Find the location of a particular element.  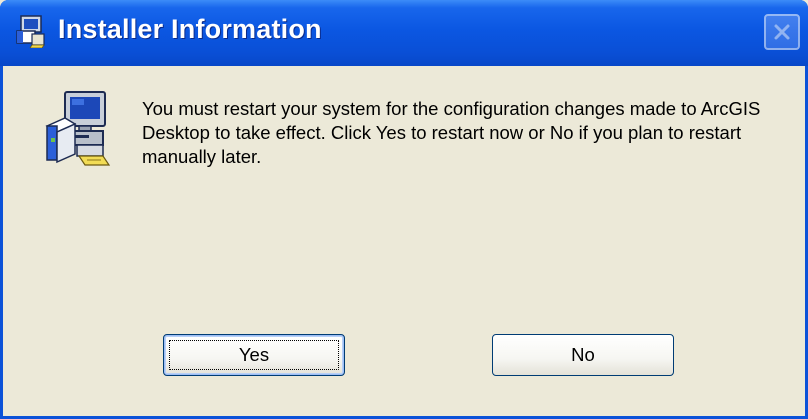

no-button: No is located at coordinates (583, 355).